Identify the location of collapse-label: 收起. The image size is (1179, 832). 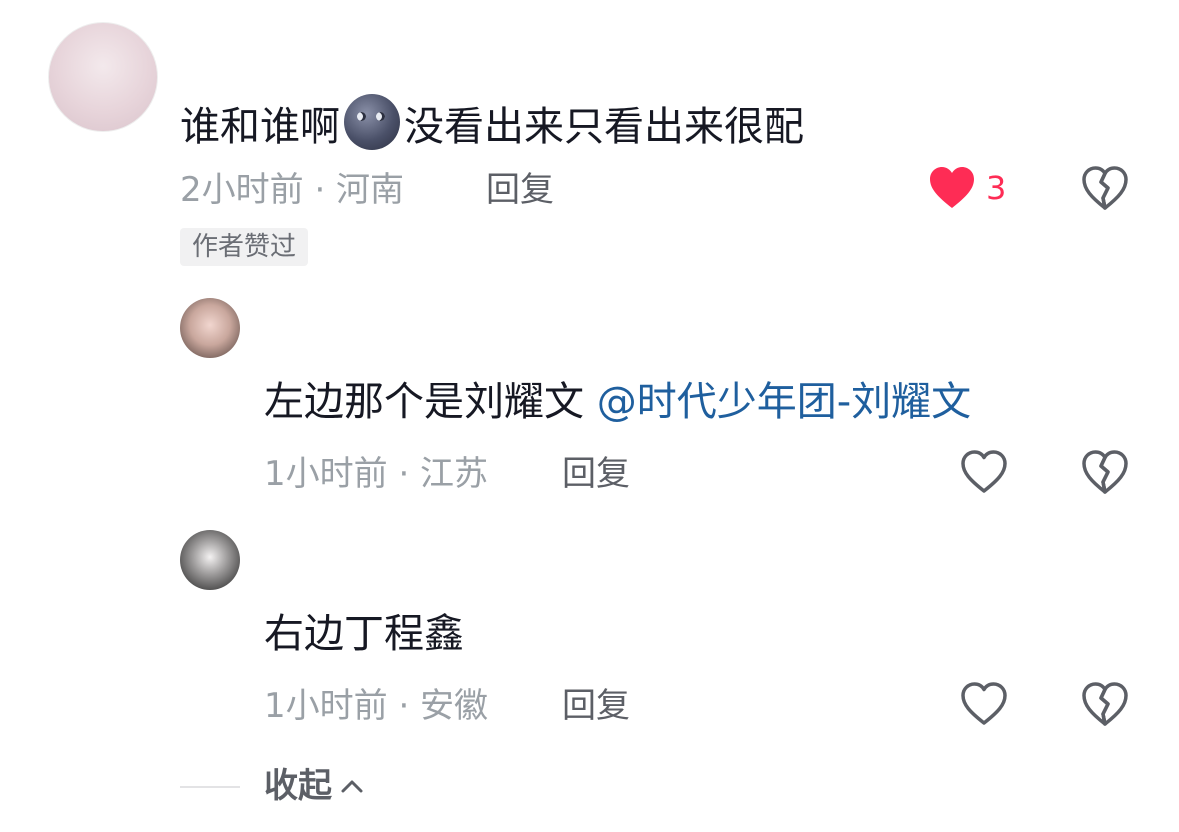
(298, 786).